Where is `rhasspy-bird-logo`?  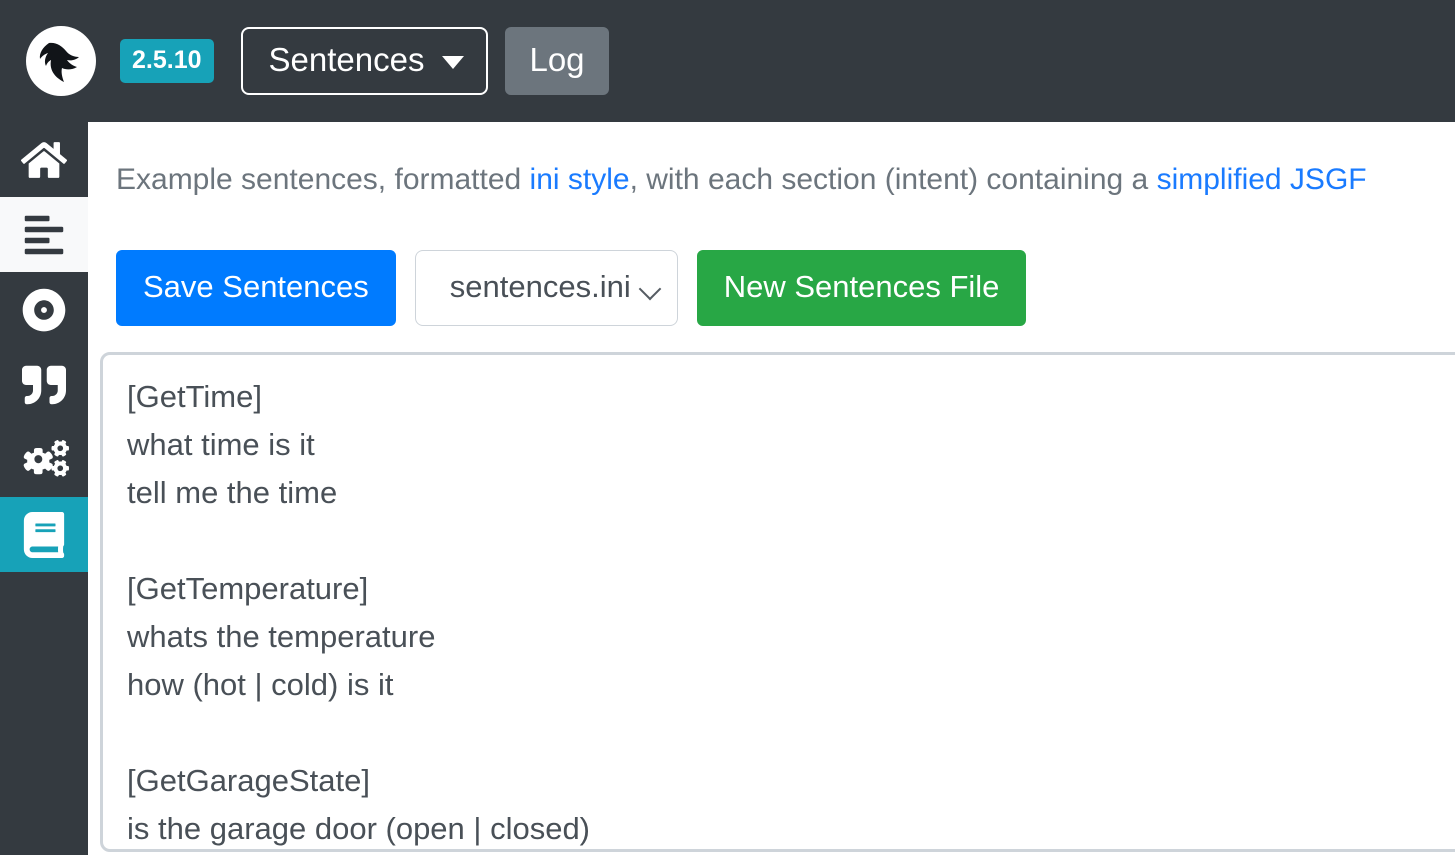 rhasspy-bird-logo is located at coordinates (61, 61).